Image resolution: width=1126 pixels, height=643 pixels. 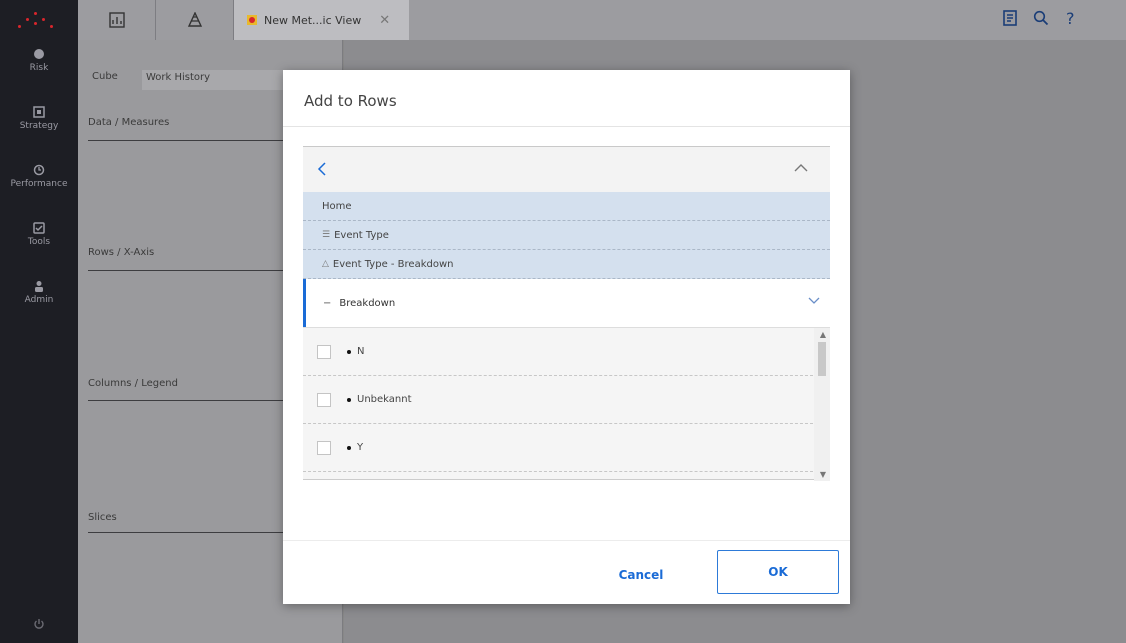 I want to click on hierarchy-tab, so click(x=195, y=20).